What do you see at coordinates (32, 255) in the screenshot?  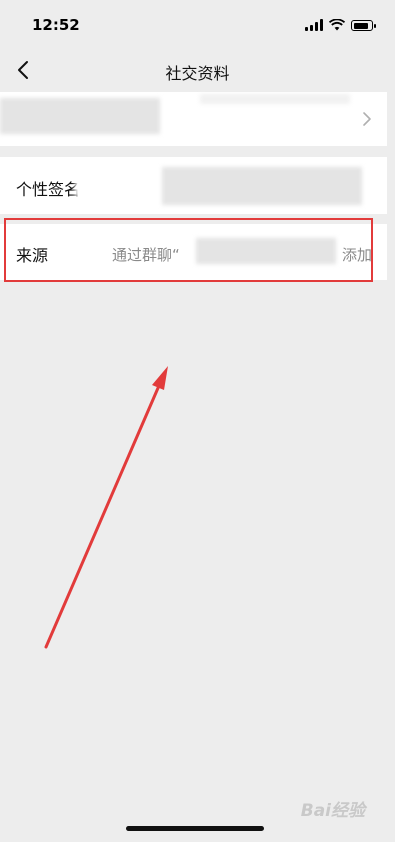 I see `source-label: 来源` at bounding box center [32, 255].